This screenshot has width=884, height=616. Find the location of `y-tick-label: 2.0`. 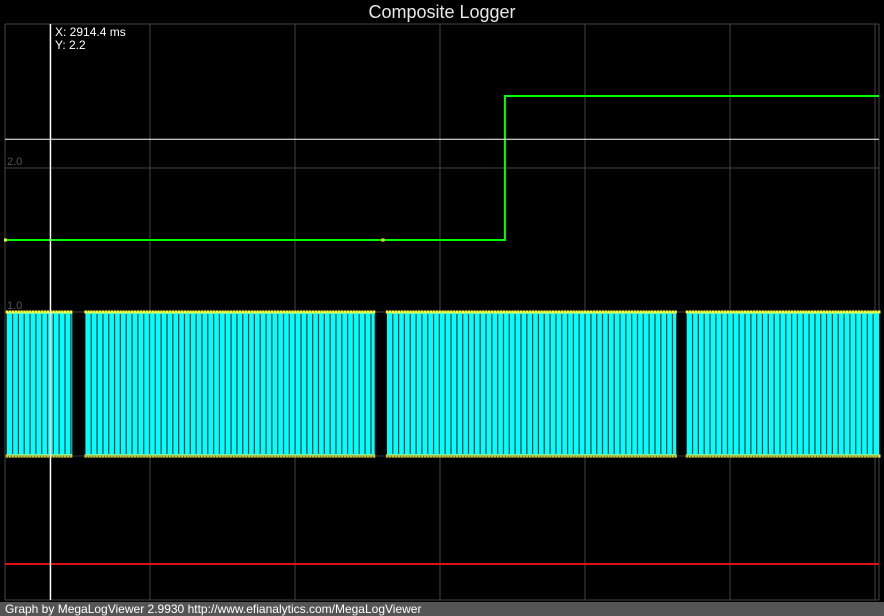

y-tick-label: 2.0 is located at coordinates (14, 162).